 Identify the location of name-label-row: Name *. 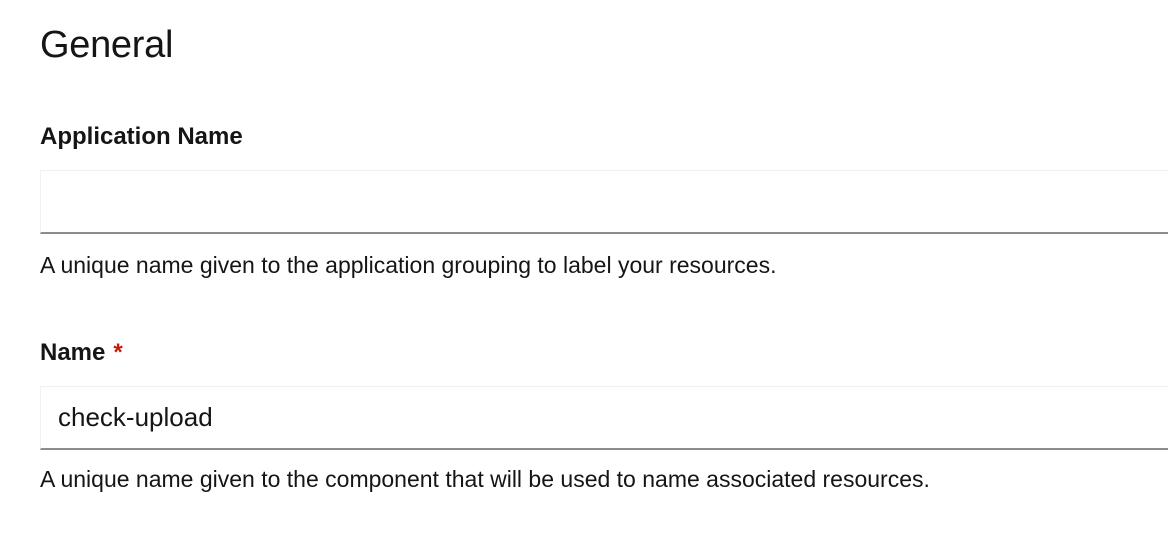
(81, 353).